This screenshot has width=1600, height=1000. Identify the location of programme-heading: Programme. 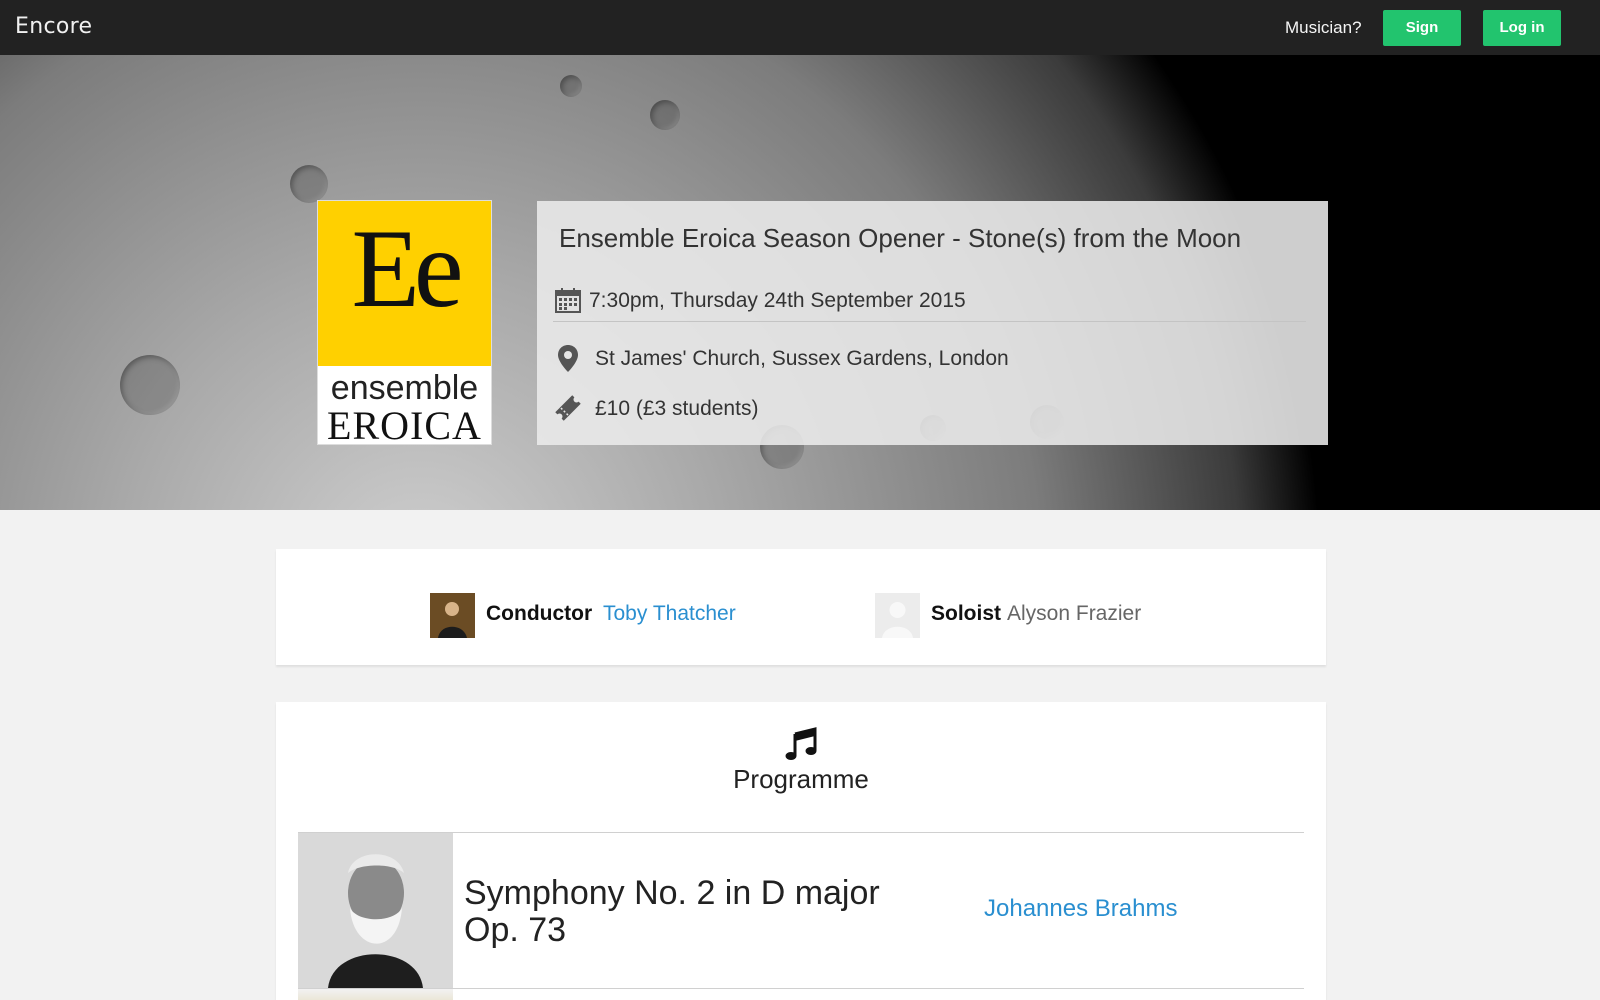
(801, 779).